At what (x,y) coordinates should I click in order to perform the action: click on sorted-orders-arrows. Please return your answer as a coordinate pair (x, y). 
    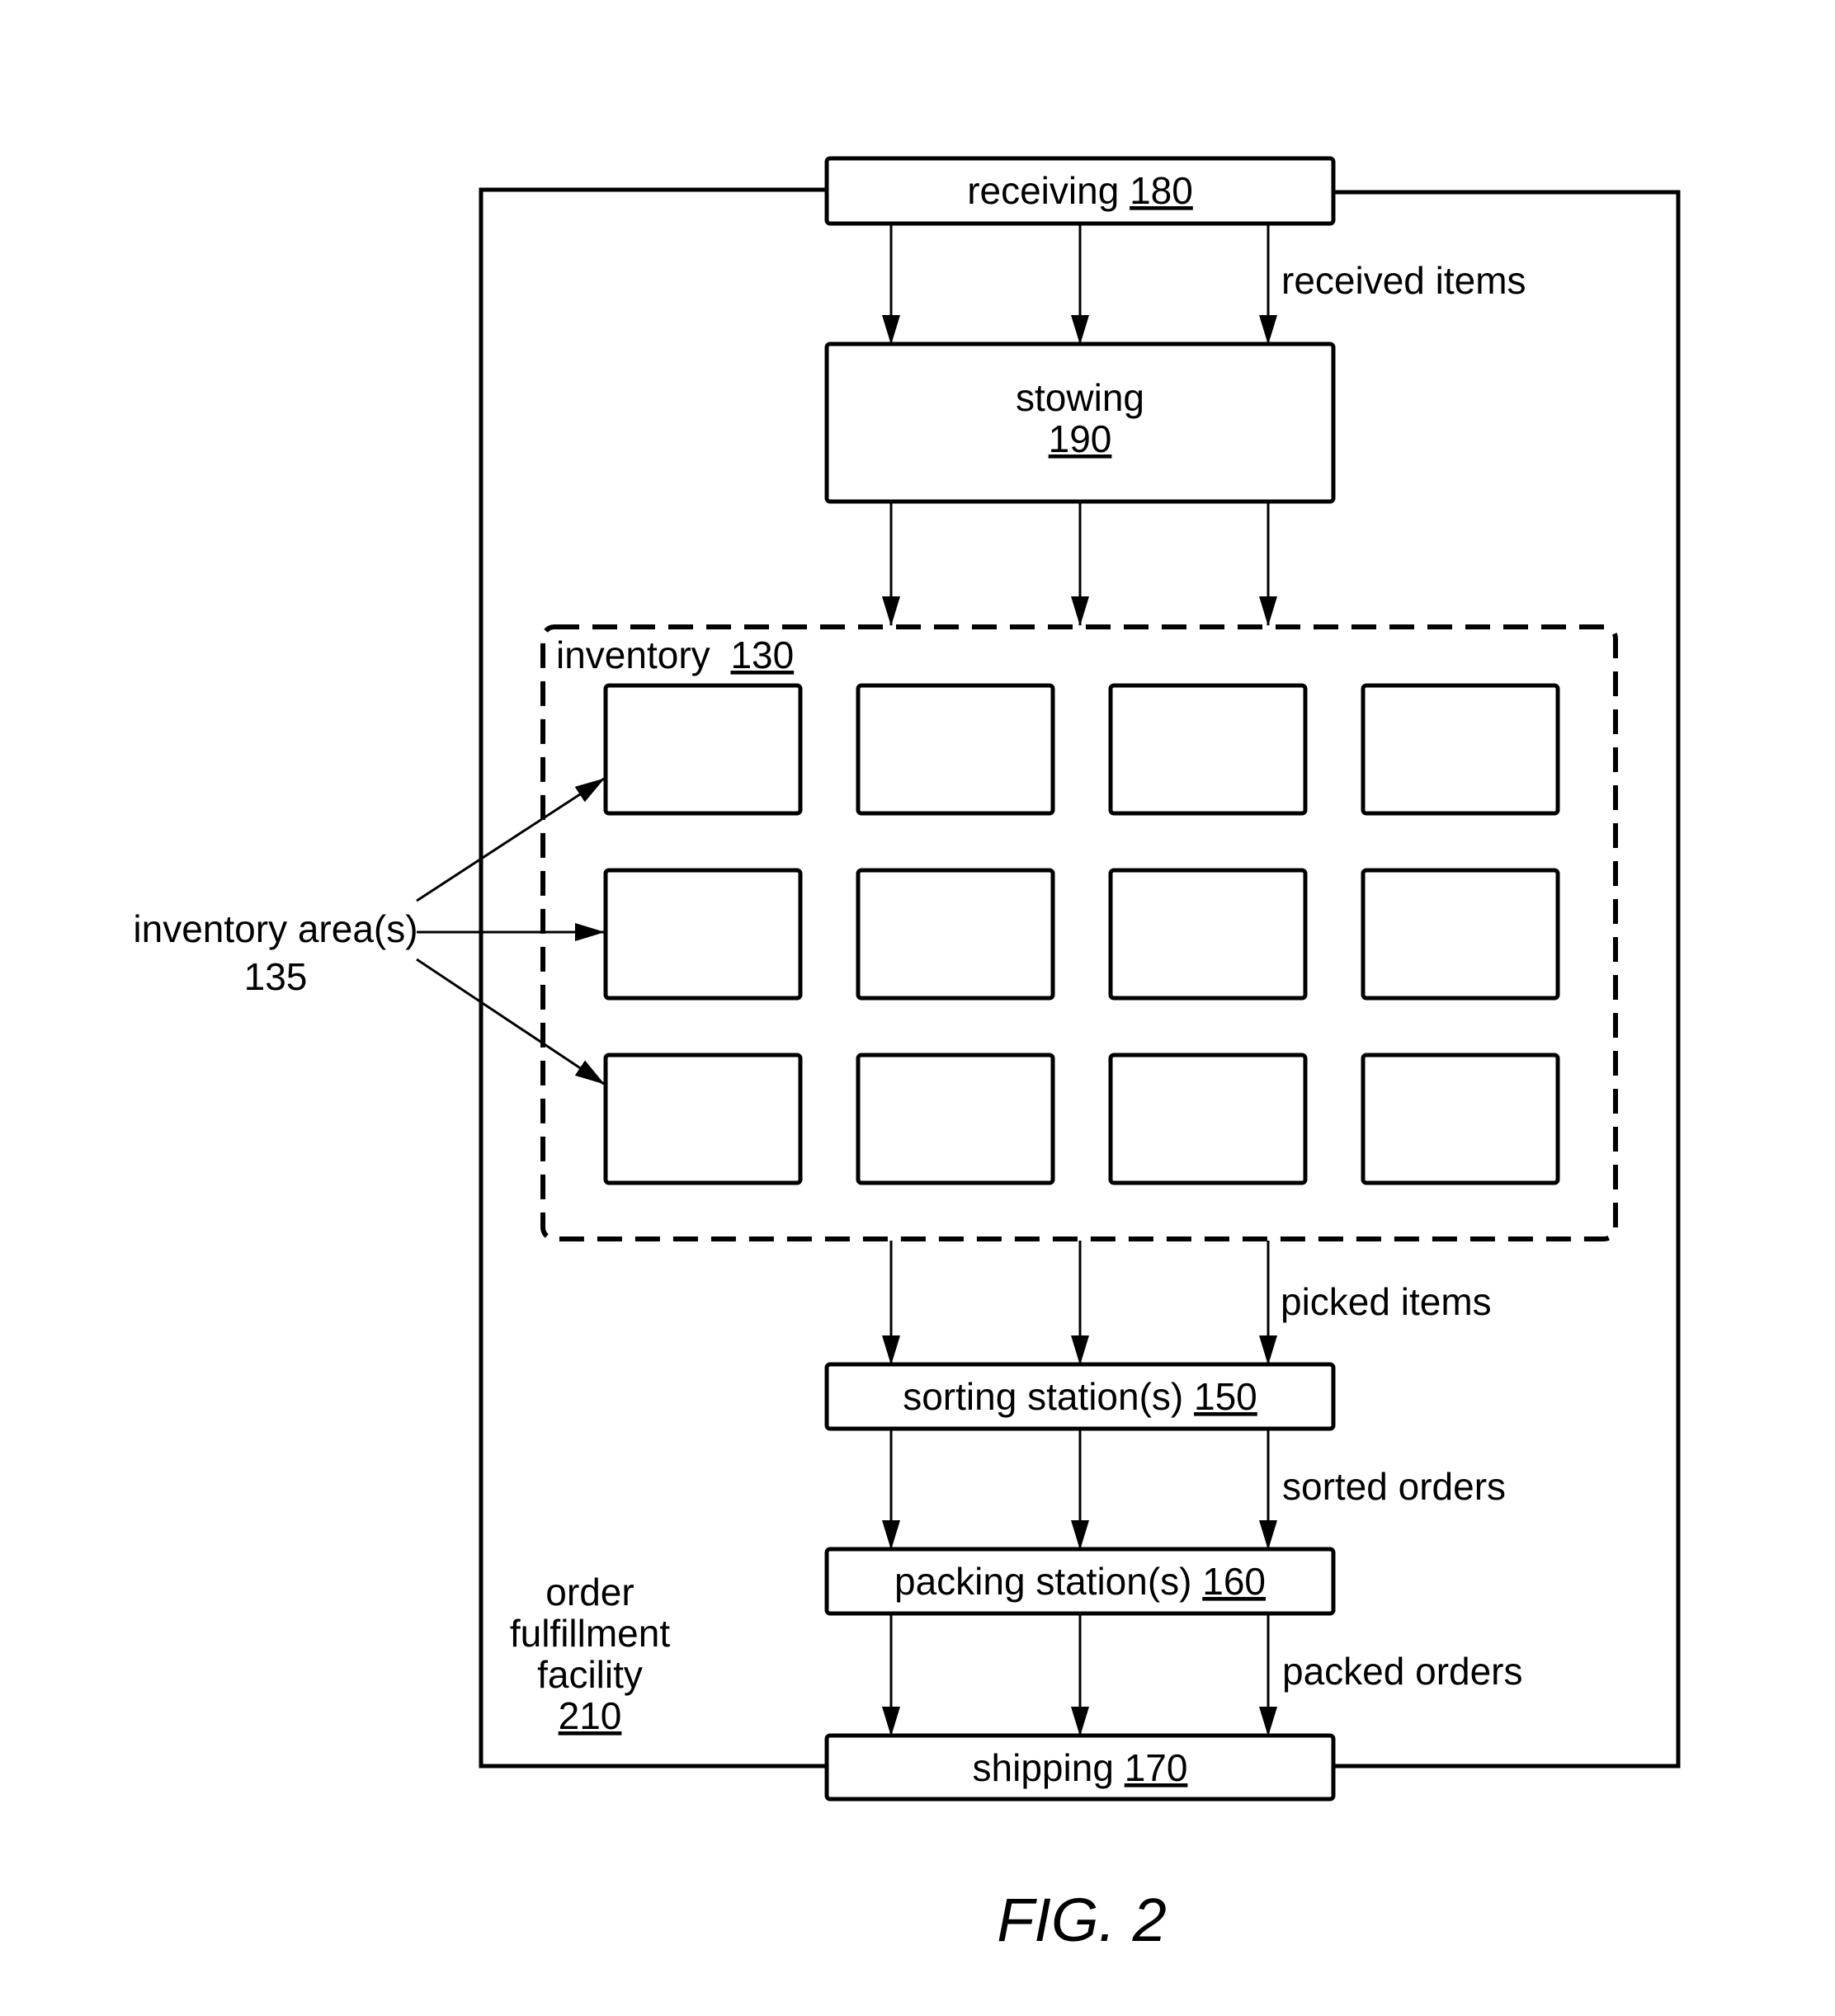
    Looking at the image, I should click on (1079, 1490).